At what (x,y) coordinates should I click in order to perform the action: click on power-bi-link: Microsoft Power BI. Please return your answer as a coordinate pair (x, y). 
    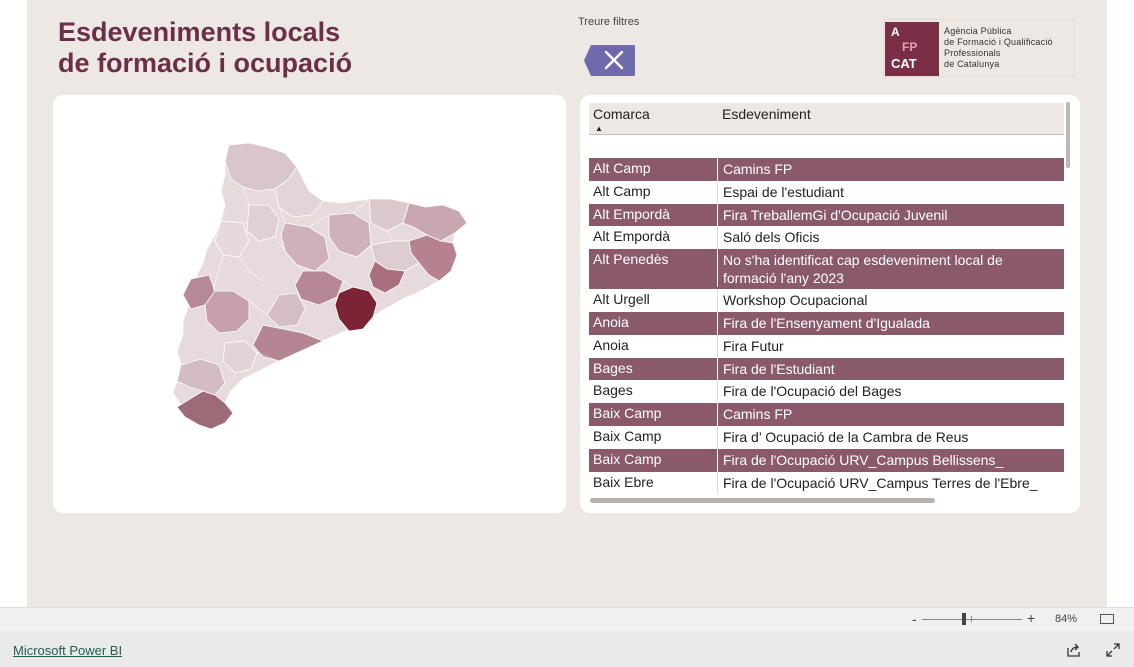
    Looking at the image, I should click on (67, 650).